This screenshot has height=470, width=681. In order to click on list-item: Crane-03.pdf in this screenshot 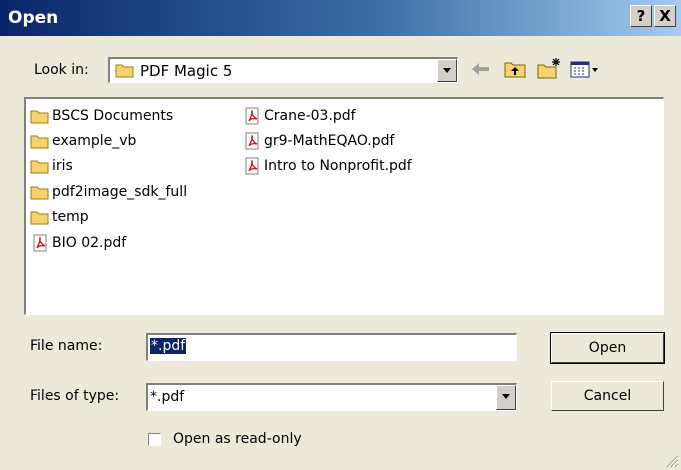, I will do `click(299, 116)`.